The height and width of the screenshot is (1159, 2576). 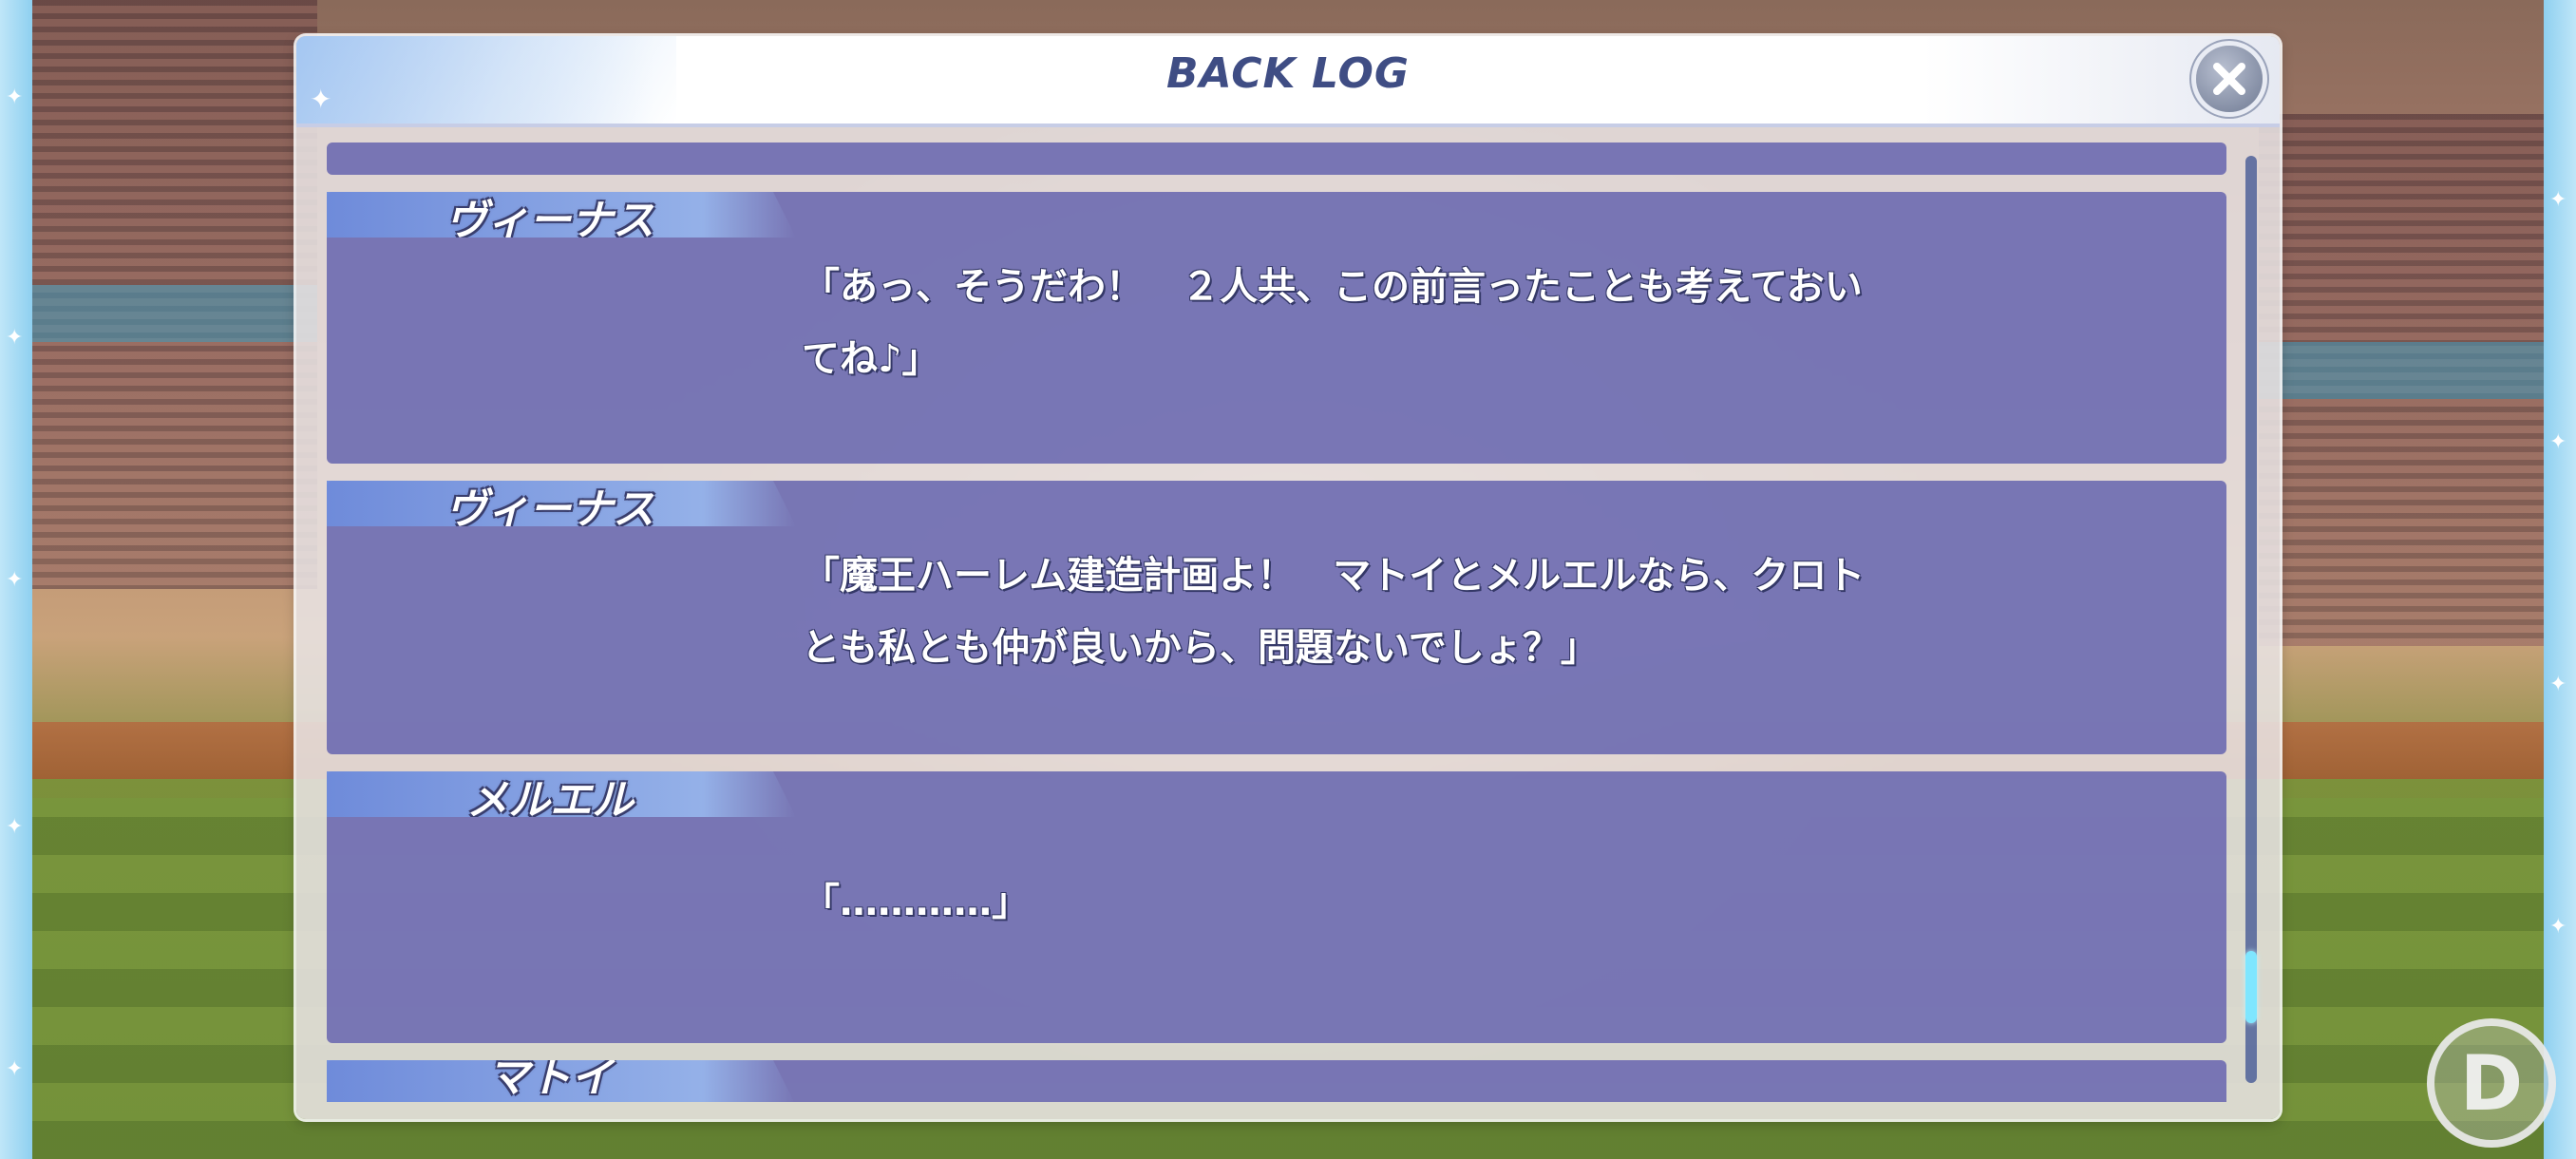 I want to click on backlog-header: ✦ BACK LOG, so click(x=1288, y=81).